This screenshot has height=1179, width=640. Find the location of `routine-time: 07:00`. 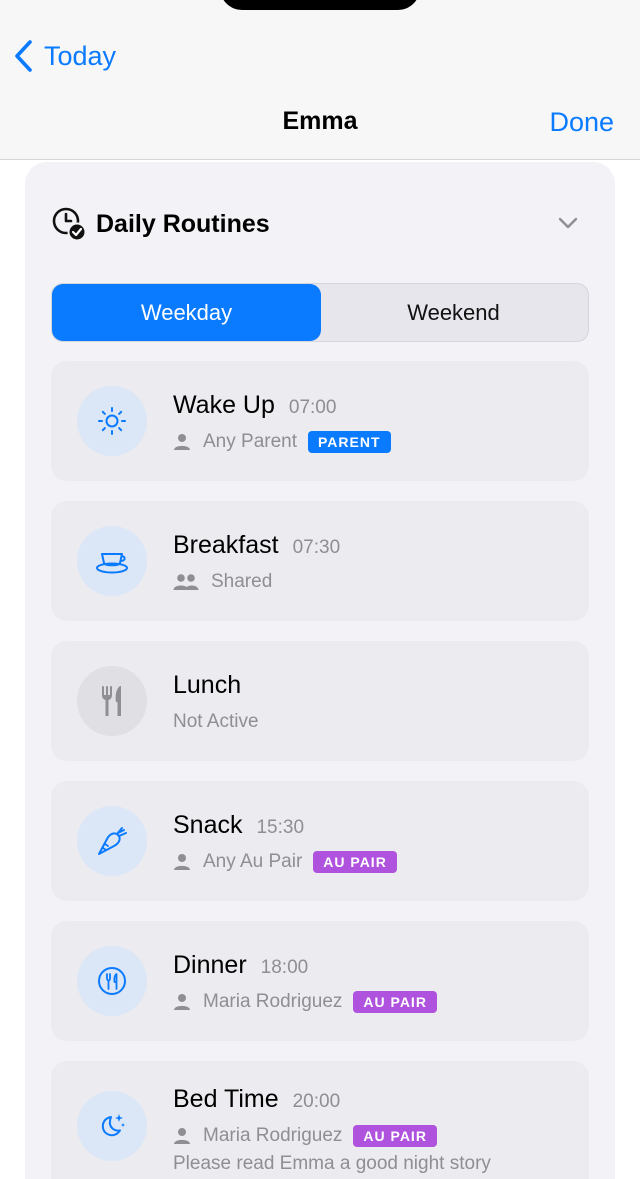

routine-time: 07:00 is located at coordinates (312, 407).